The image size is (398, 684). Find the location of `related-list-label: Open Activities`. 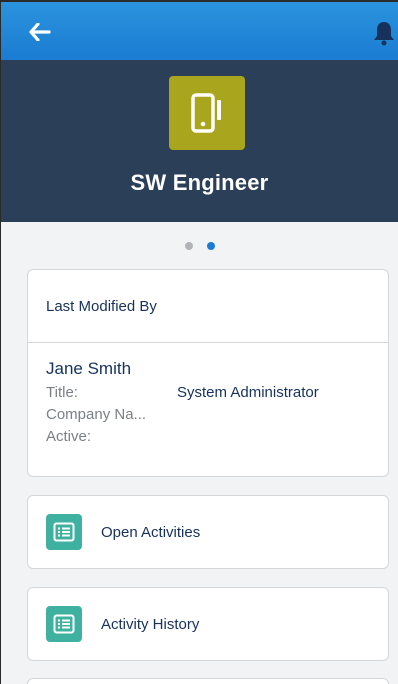

related-list-label: Open Activities is located at coordinates (151, 532).